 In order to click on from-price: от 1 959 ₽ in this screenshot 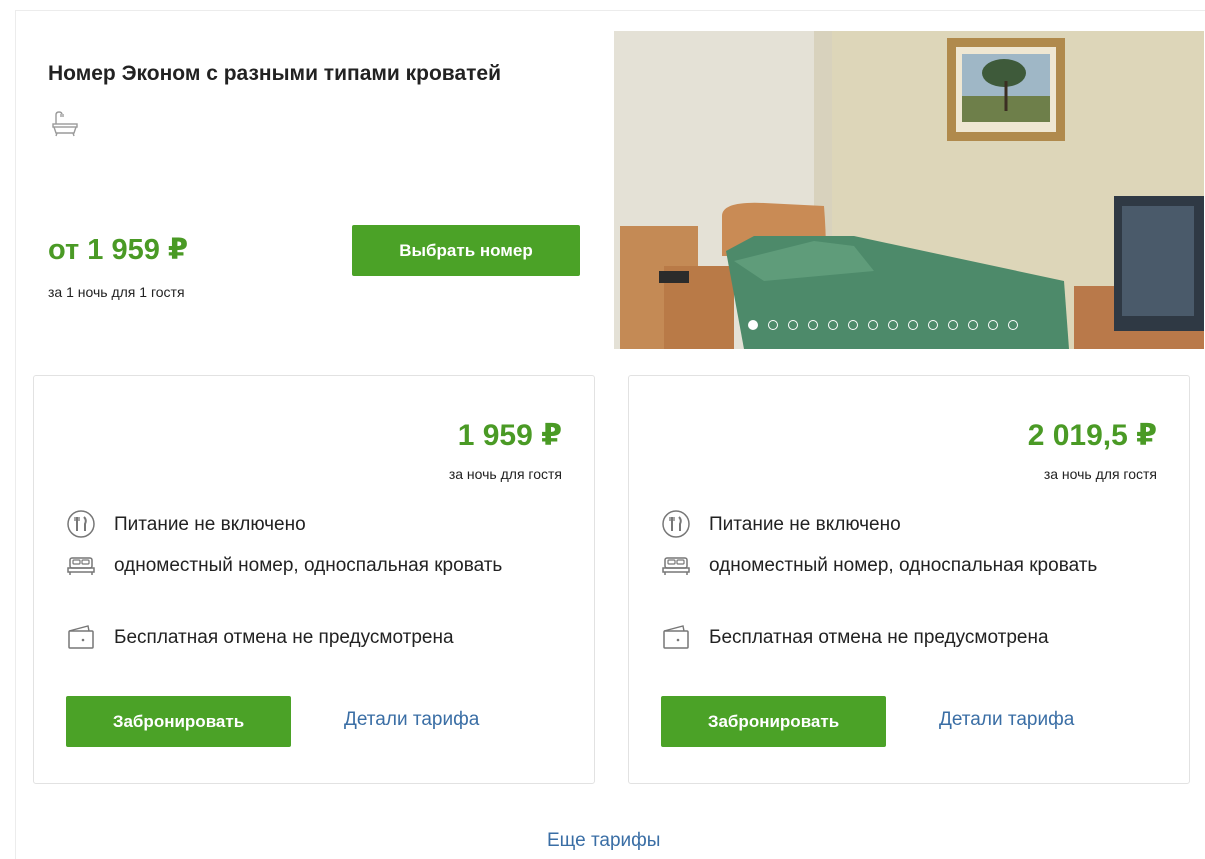, I will do `click(118, 250)`.